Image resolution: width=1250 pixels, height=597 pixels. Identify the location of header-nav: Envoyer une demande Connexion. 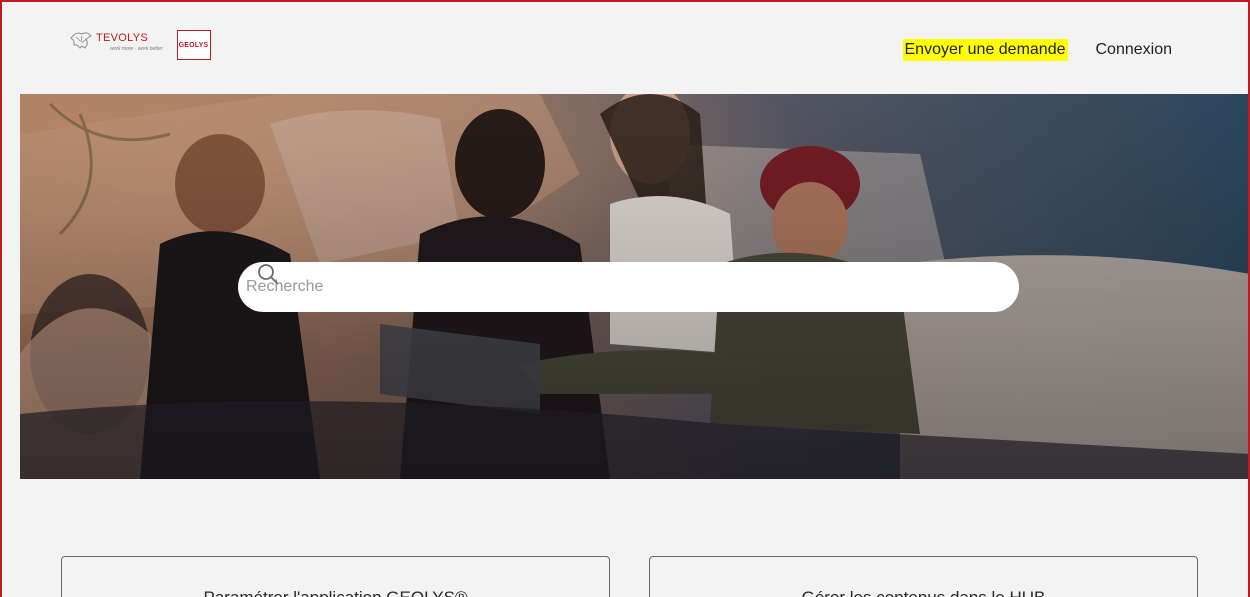
(1037, 50).